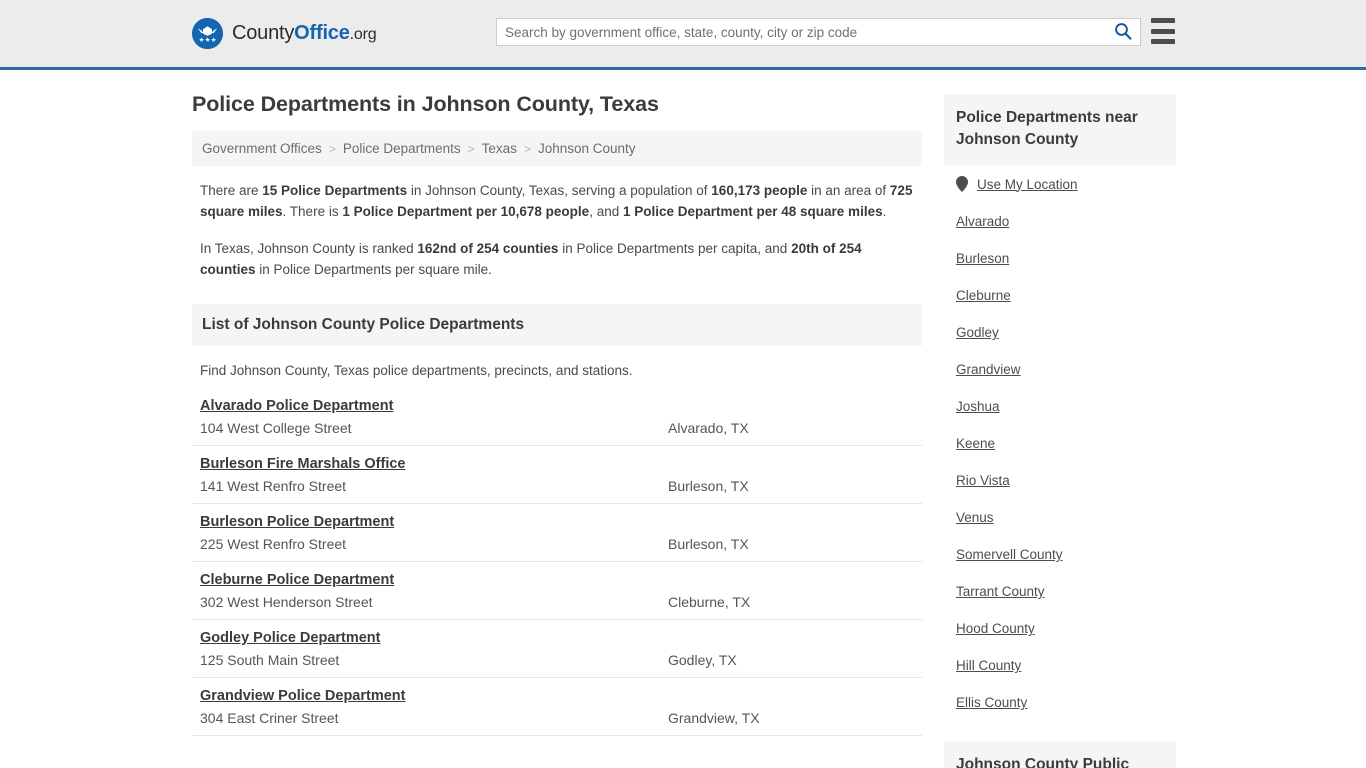  I want to click on intro-text: in Police Departments per square mile., so click(373, 269).